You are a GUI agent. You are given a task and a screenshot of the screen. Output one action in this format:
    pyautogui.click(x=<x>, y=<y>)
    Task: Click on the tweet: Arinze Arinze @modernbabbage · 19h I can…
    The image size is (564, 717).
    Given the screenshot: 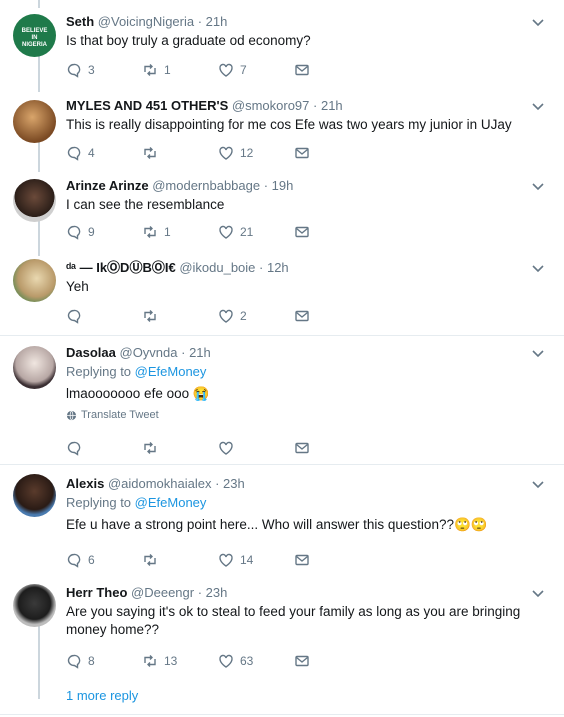 What is the action you would take?
    pyautogui.click(x=282, y=210)
    